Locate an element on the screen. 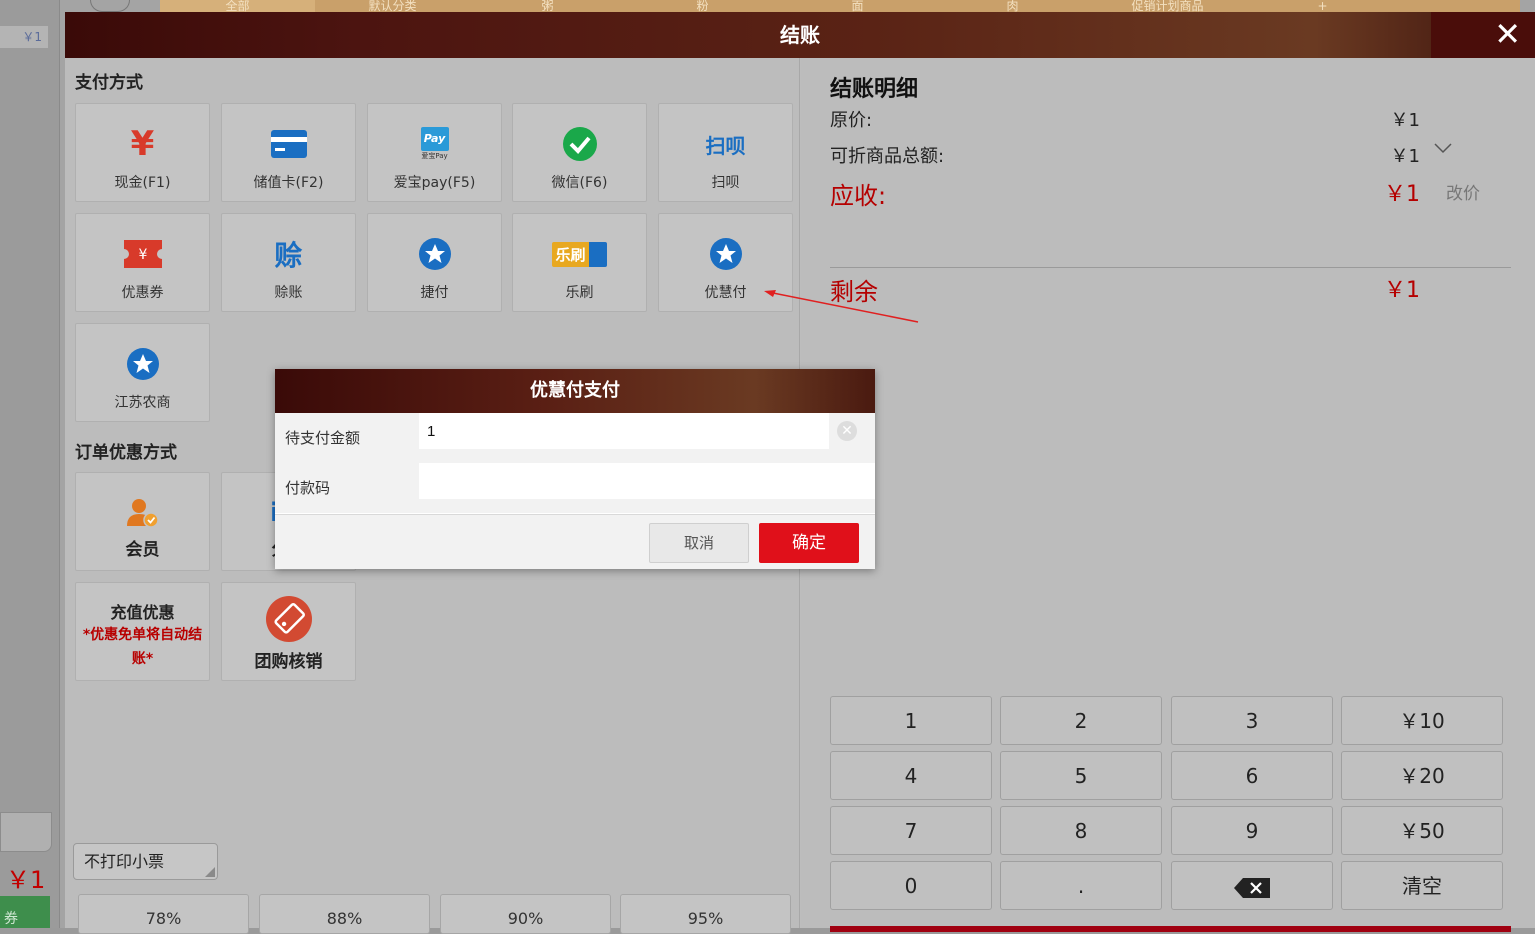  credit-icon: 赊 is located at coordinates (288, 254).